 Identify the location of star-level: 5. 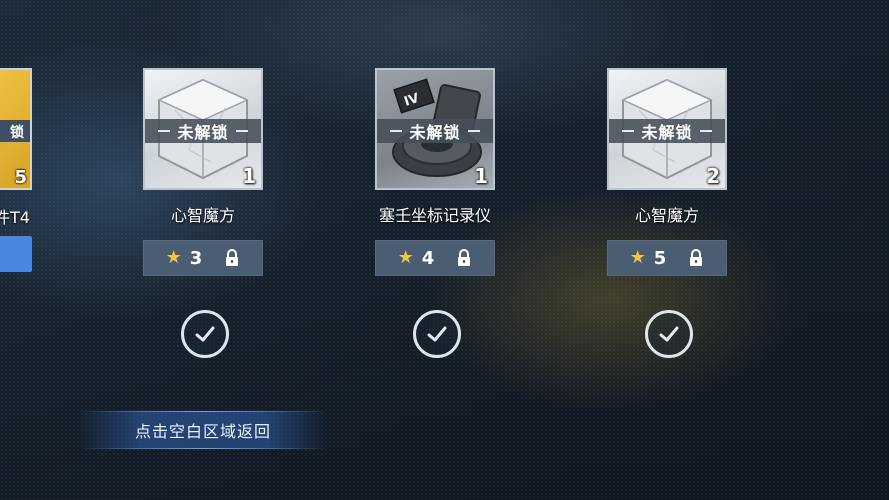
(660, 258).